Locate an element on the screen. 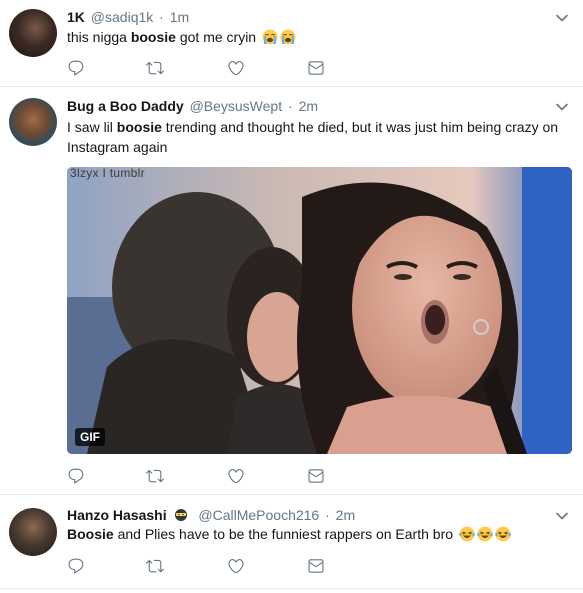 This screenshot has width=583, height=593. username: @sadiq1k is located at coordinates (122, 17).